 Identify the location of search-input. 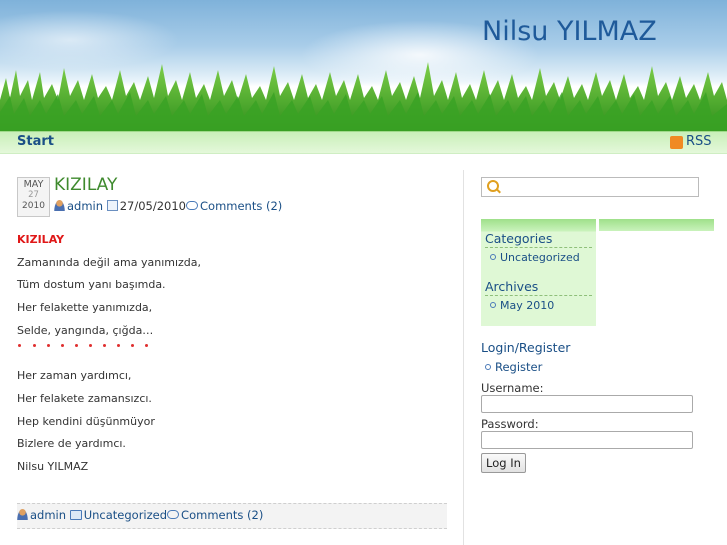
(590, 187).